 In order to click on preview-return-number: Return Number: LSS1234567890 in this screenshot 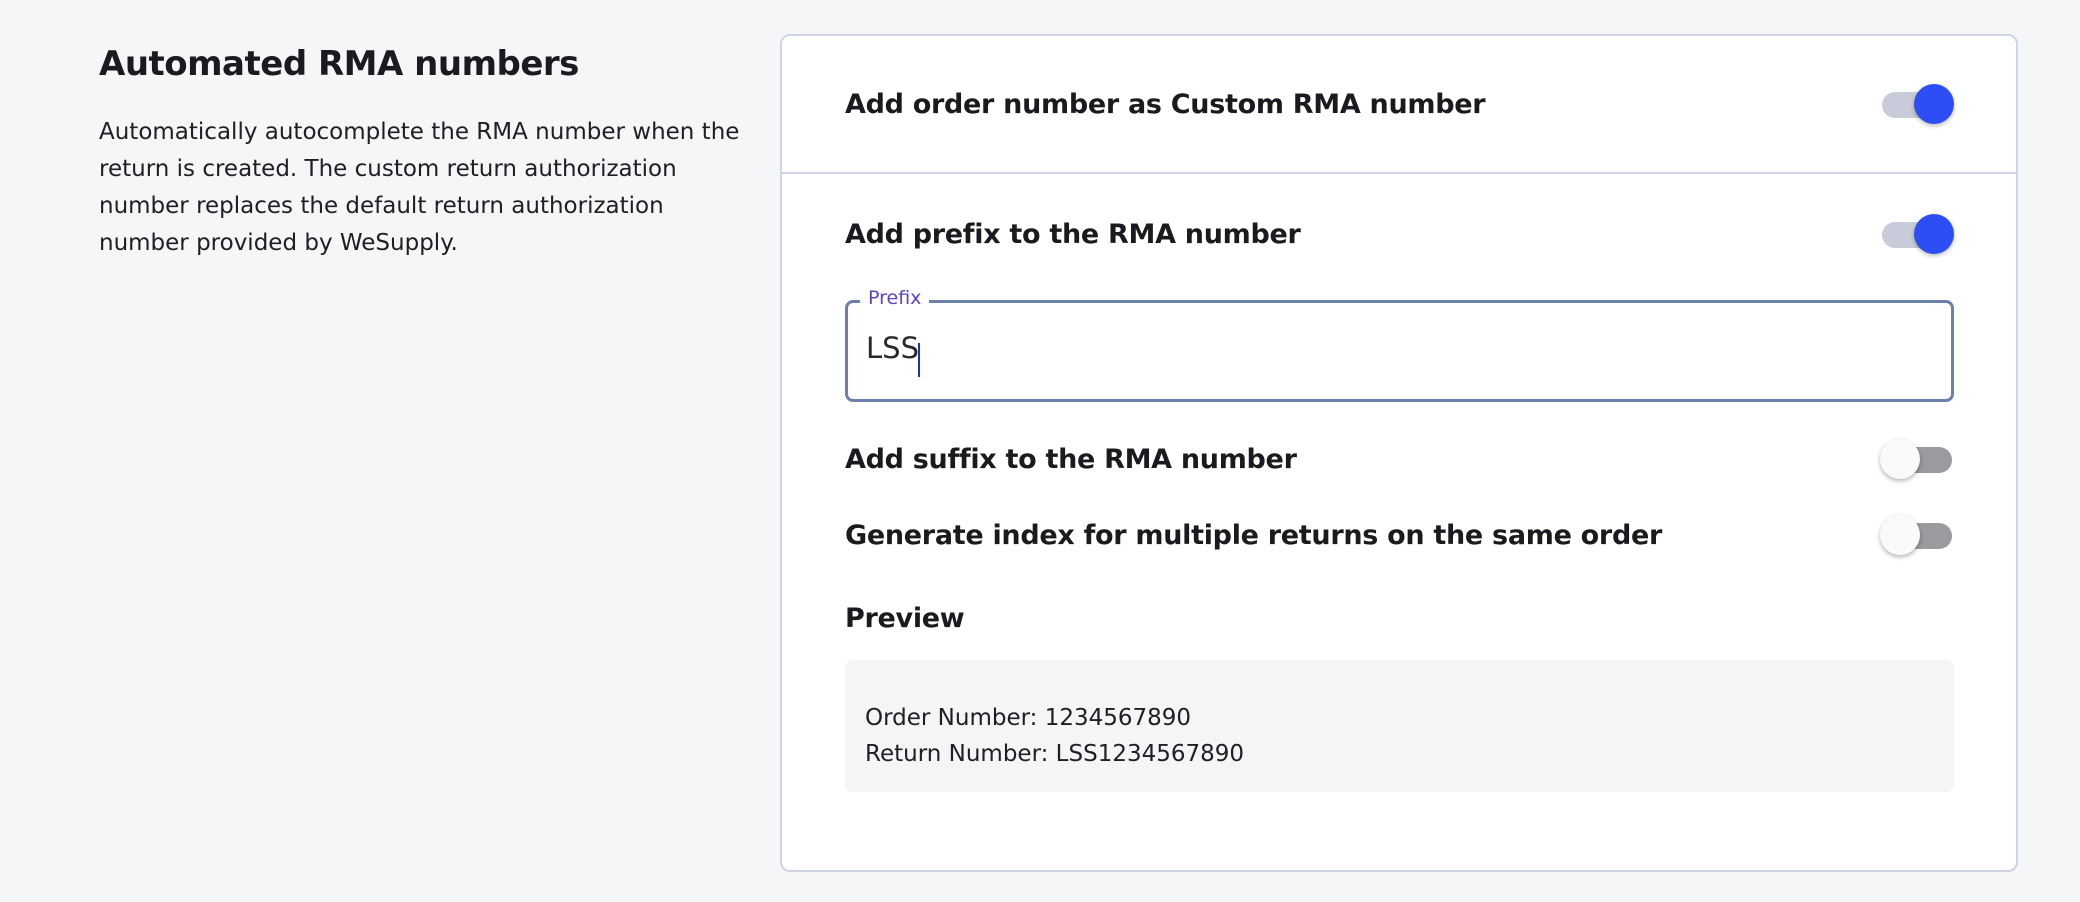, I will do `click(1055, 754)`.